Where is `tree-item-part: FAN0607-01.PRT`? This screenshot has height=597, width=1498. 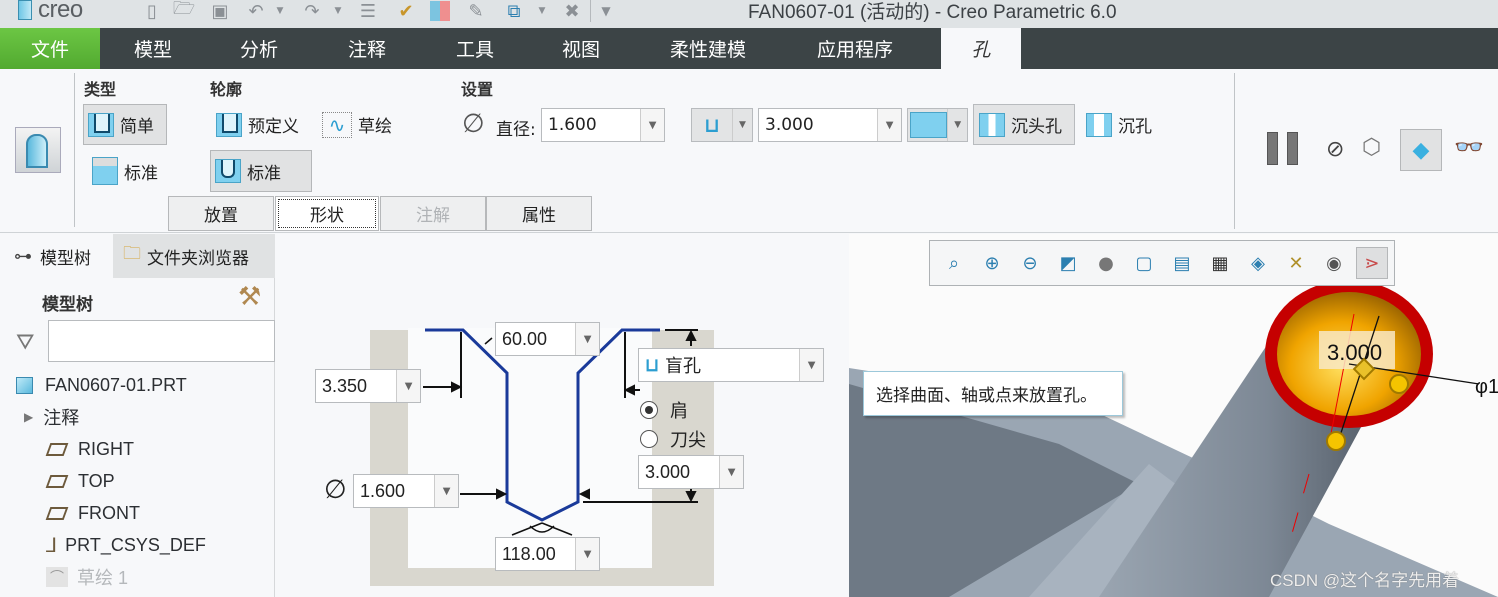
tree-item-part: FAN0607-01.PRT is located at coordinates (101, 385).